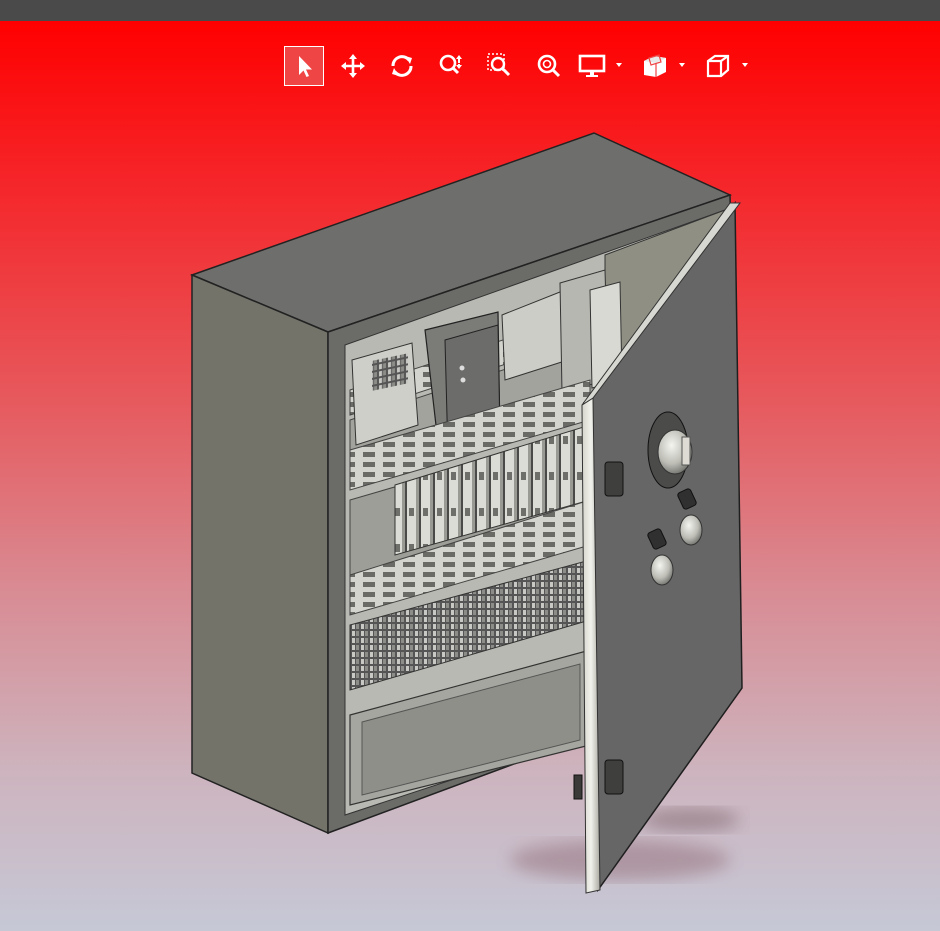 Image resolution: width=940 pixels, height=931 pixels. I want to click on door-shadow, so click(690, 820).